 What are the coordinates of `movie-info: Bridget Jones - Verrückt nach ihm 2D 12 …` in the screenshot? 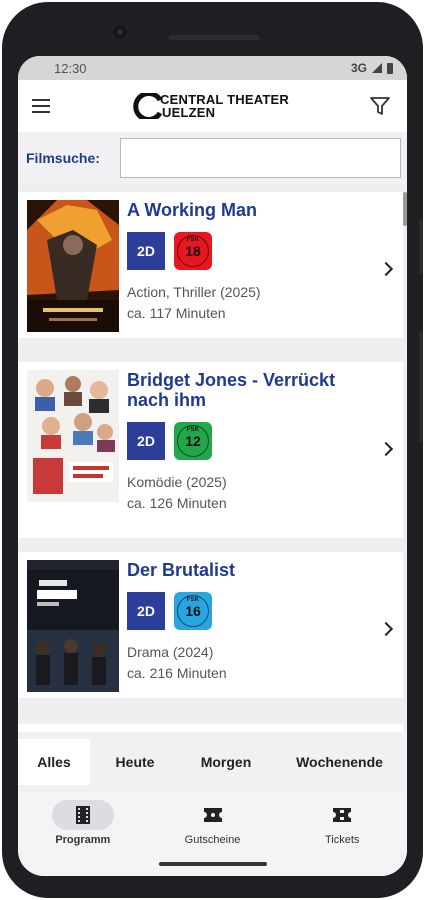 It's located at (261, 454).